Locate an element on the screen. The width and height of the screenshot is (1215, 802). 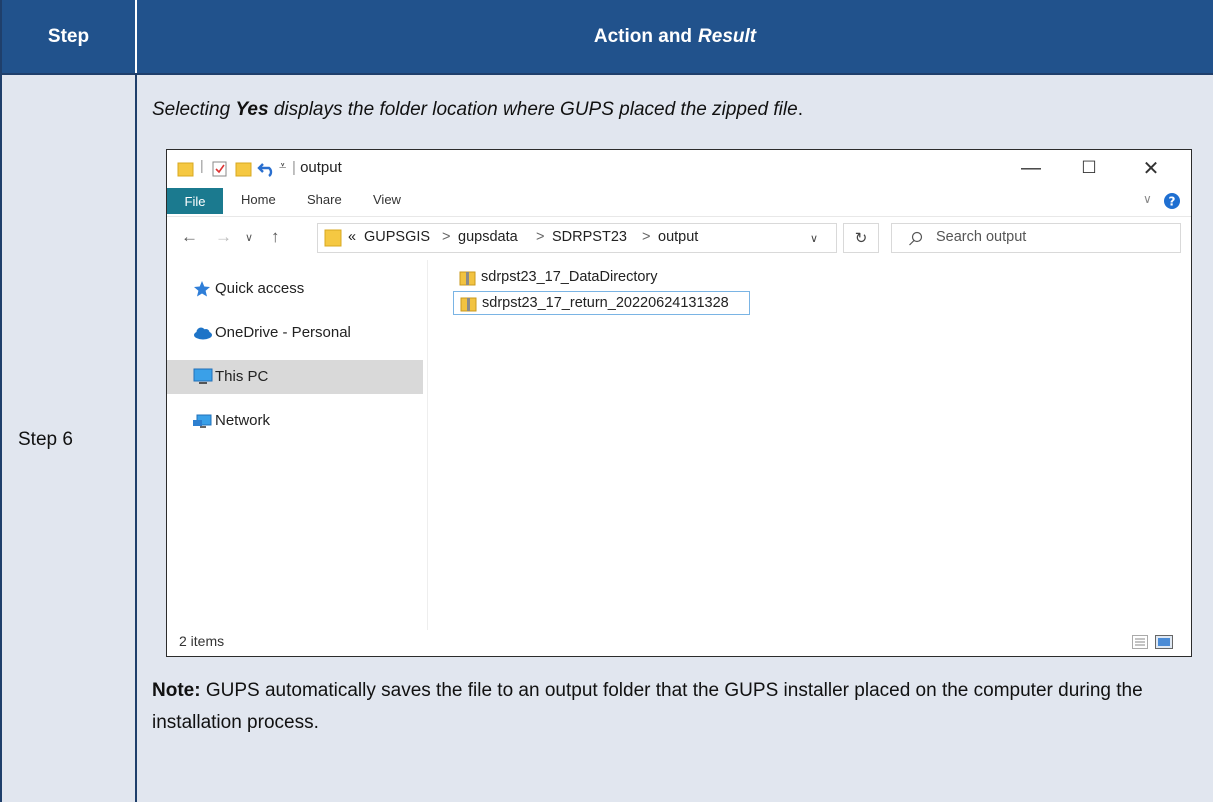
header-step: Step is located at coordinates (69, 36).